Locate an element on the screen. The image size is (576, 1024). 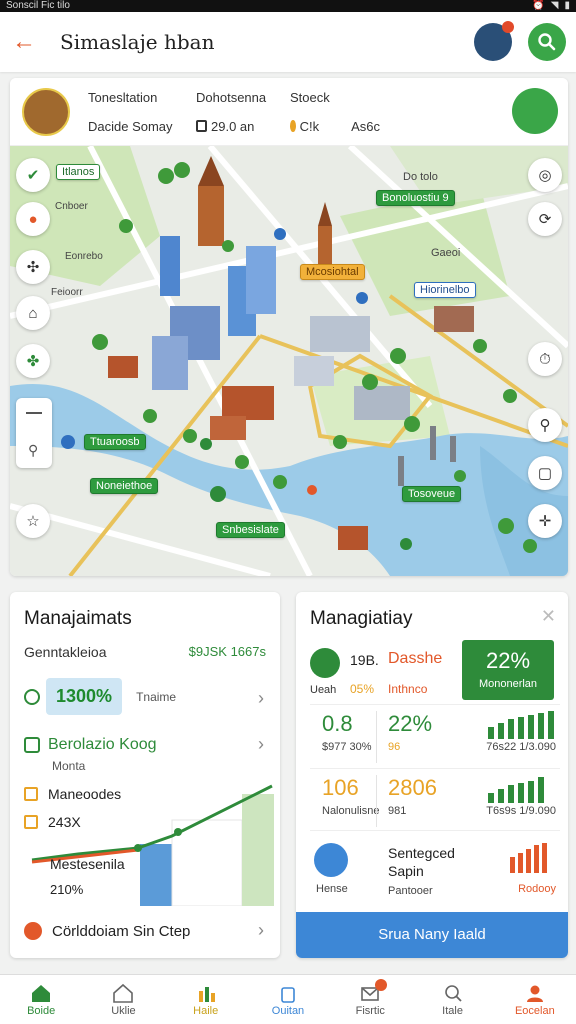
nav-item-home: Boide is located at coordinates (41, 999).